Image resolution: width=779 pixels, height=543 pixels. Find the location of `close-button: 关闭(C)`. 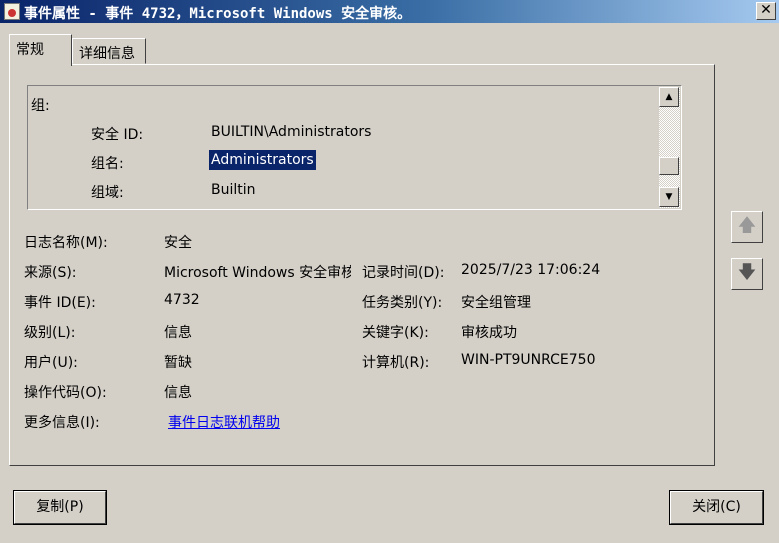

close-button: 关闭(C) is located at coordinates (716, 507).